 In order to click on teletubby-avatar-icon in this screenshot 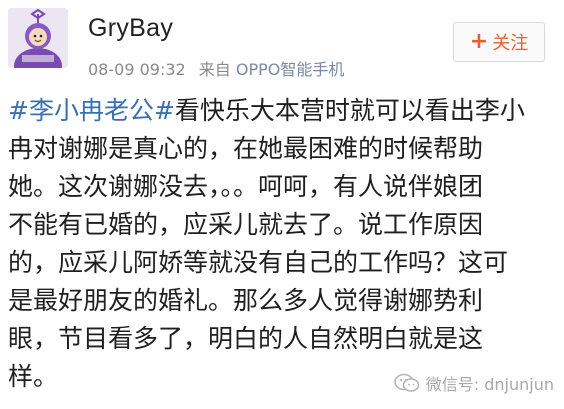, I will do `click(38, 38)`.